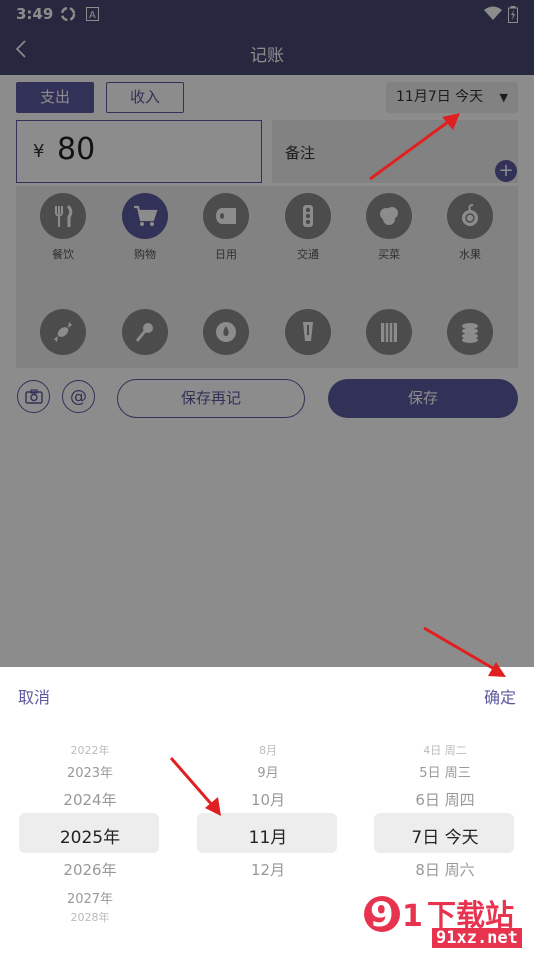 Image resolution: width=534 pixels, height=954 pixels. I want to click on site-watermark: 9 1 下载站 91xz.net, so click(448, 920).